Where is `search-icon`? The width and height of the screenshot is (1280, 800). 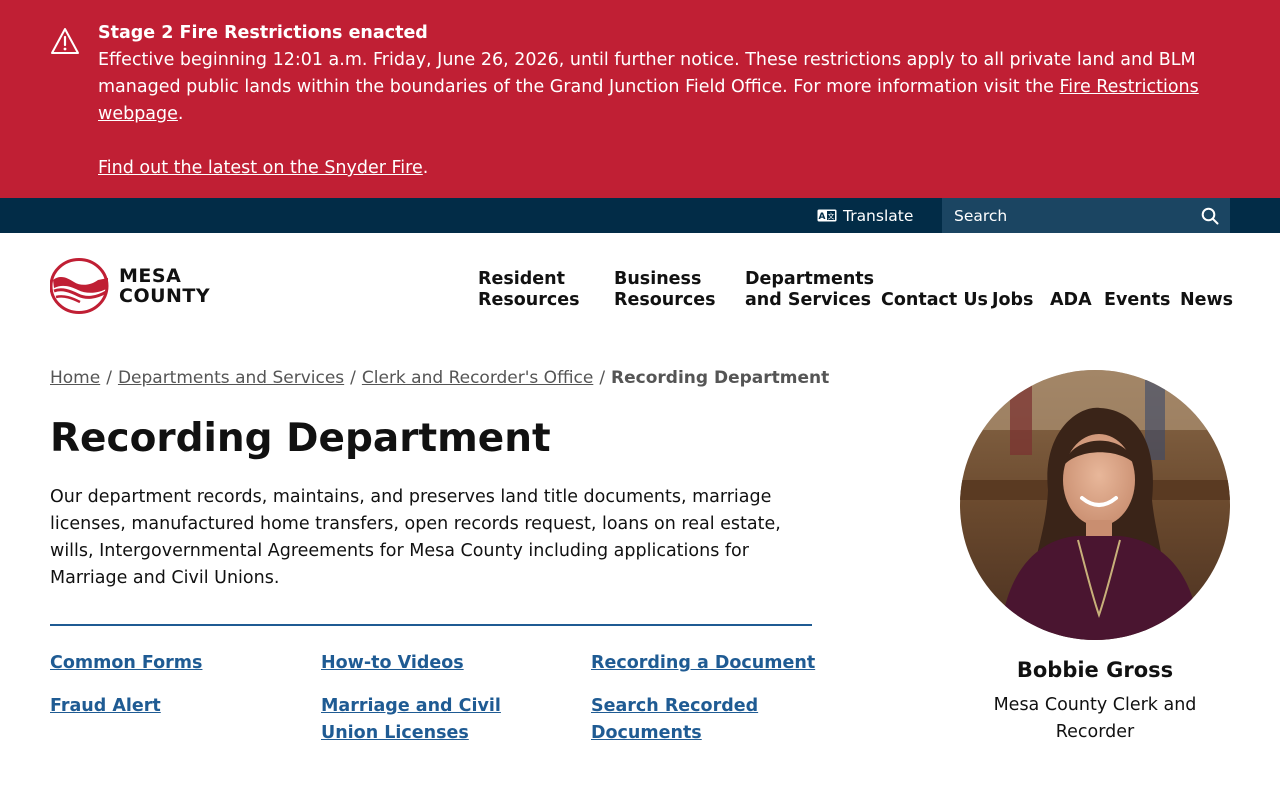 search-icon is located at coordinates (1210, 215).